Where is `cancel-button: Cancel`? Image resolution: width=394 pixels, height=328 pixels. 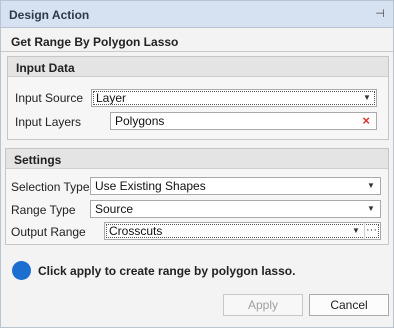
cancel-button: Cancel is located at coordinates (349, 305).